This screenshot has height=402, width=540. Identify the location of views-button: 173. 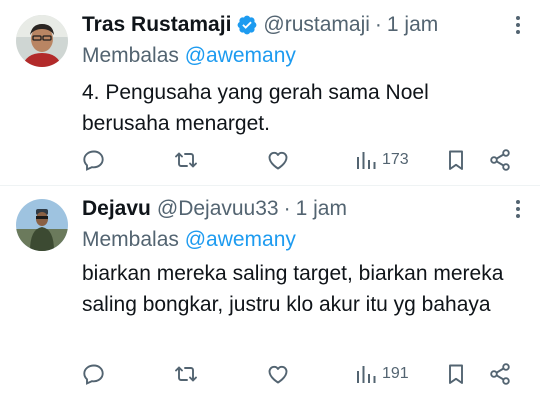
(381, 160).